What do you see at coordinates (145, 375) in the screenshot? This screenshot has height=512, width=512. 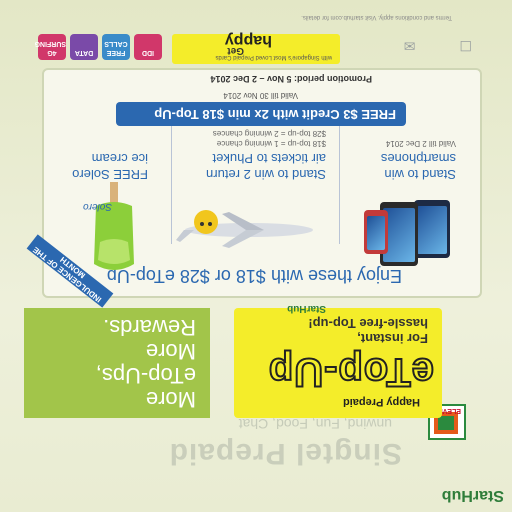 I see `rewards-line: eTop-Ups,` at bounding box center [145, 375].